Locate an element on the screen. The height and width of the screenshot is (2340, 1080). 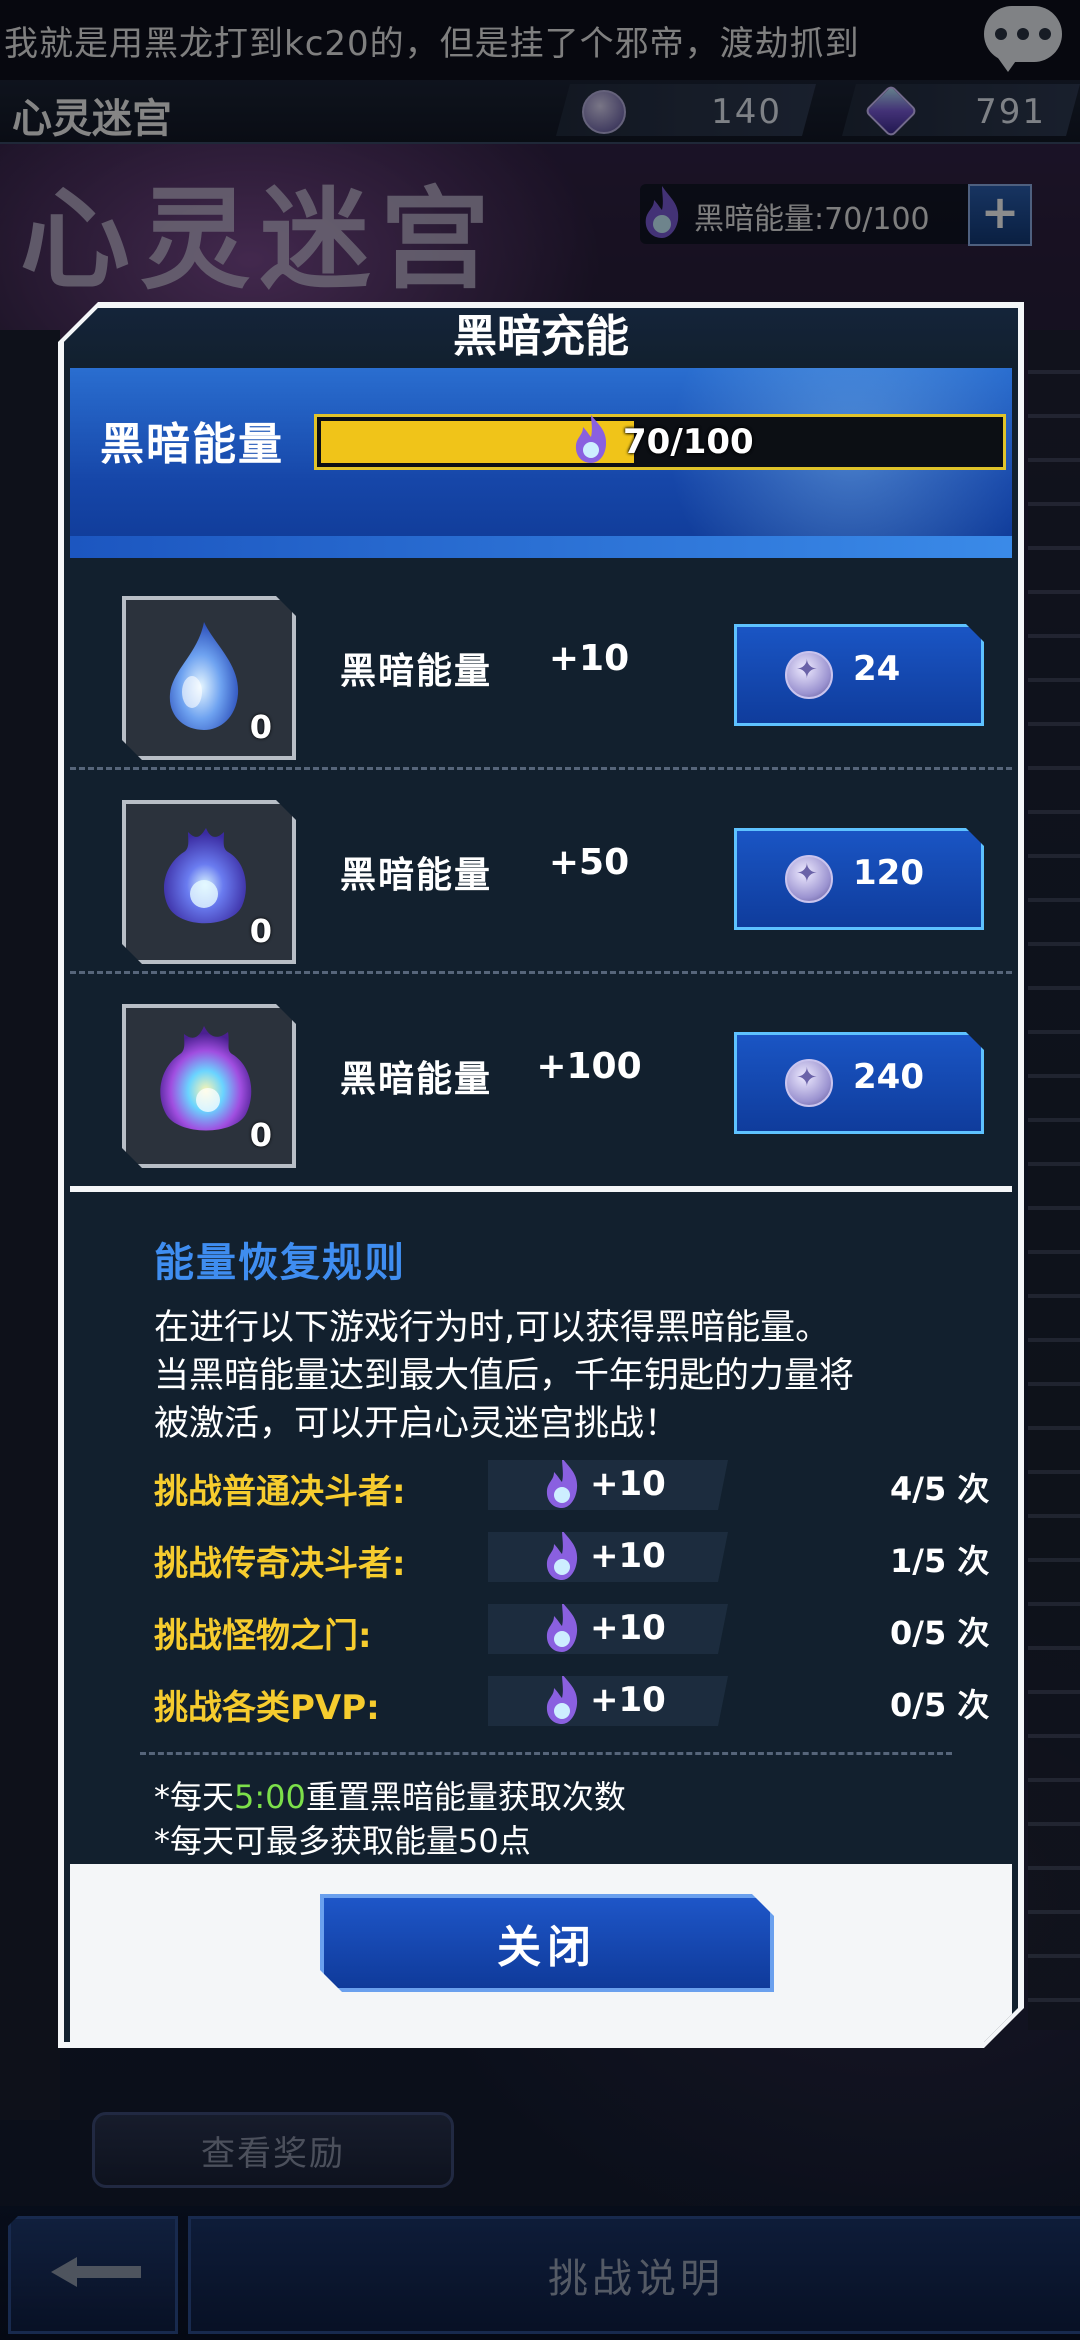
item-amount: +50 is located at coordinates (589, 862).